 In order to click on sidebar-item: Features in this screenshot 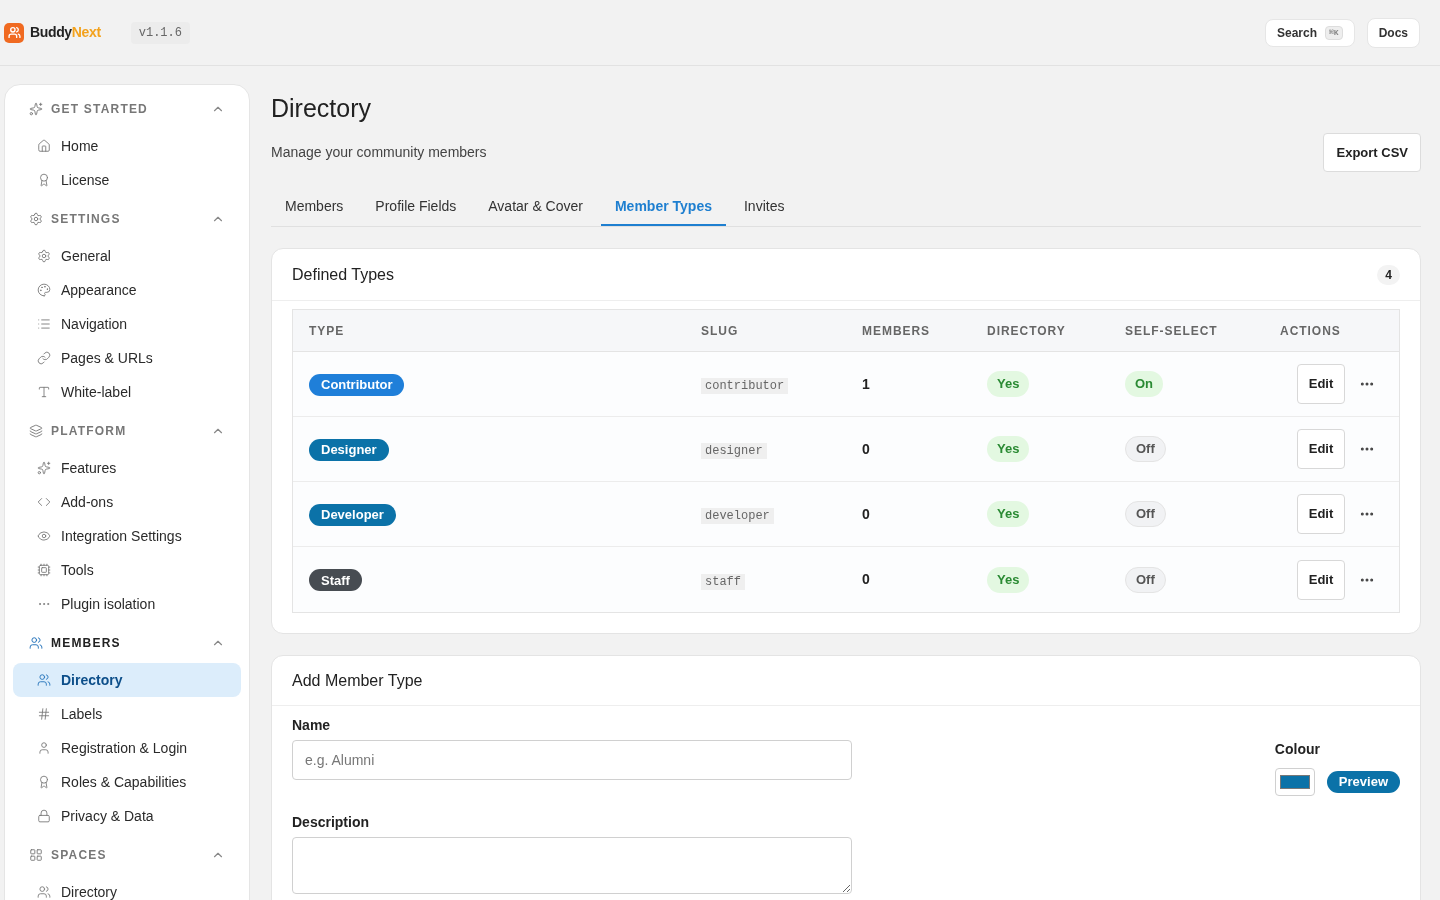, I will do `click(127, 468)`.